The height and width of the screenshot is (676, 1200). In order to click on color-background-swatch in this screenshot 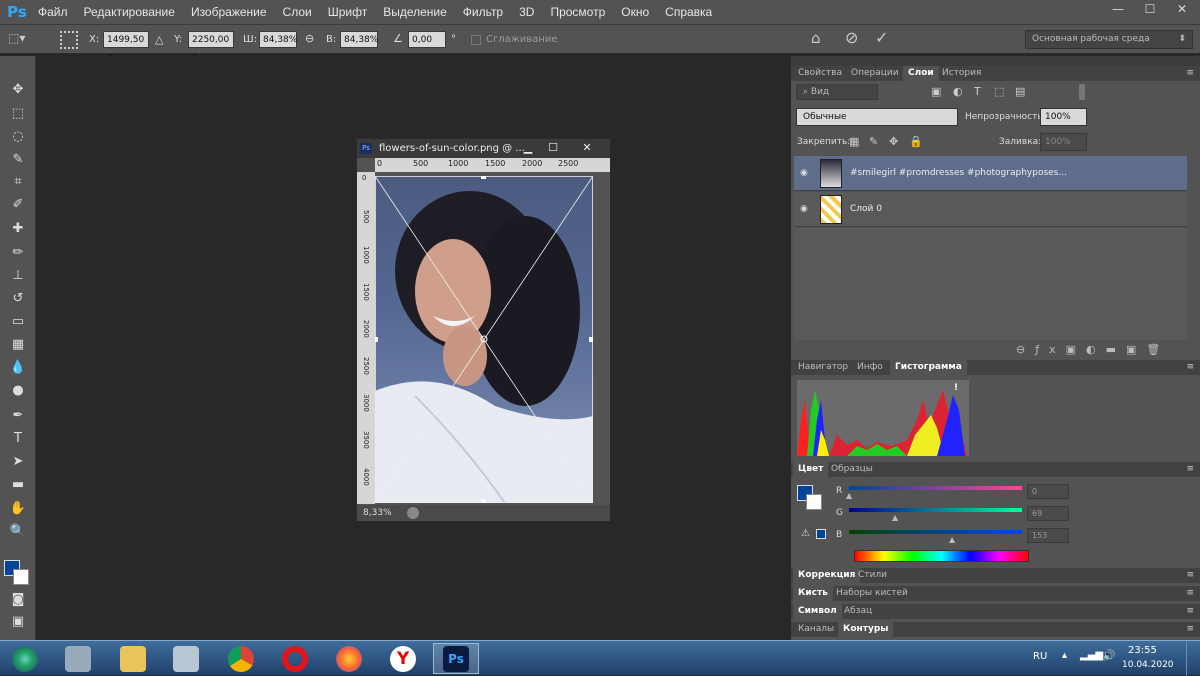, I will do `click(814, 502)`.